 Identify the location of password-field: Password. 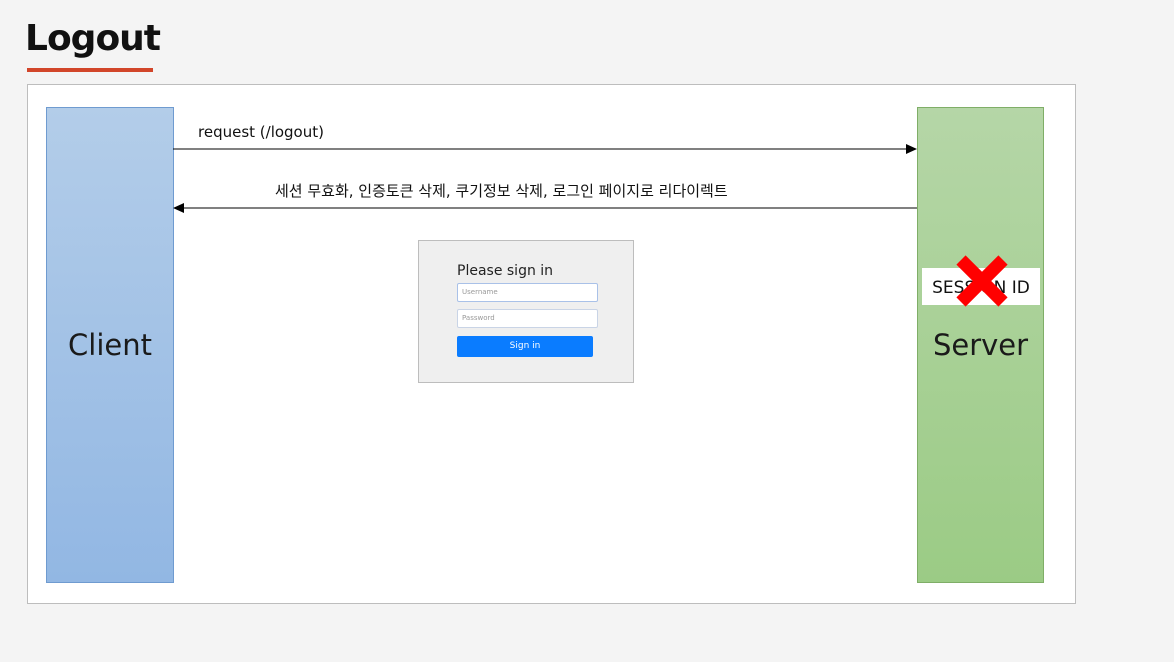
(527, 318).